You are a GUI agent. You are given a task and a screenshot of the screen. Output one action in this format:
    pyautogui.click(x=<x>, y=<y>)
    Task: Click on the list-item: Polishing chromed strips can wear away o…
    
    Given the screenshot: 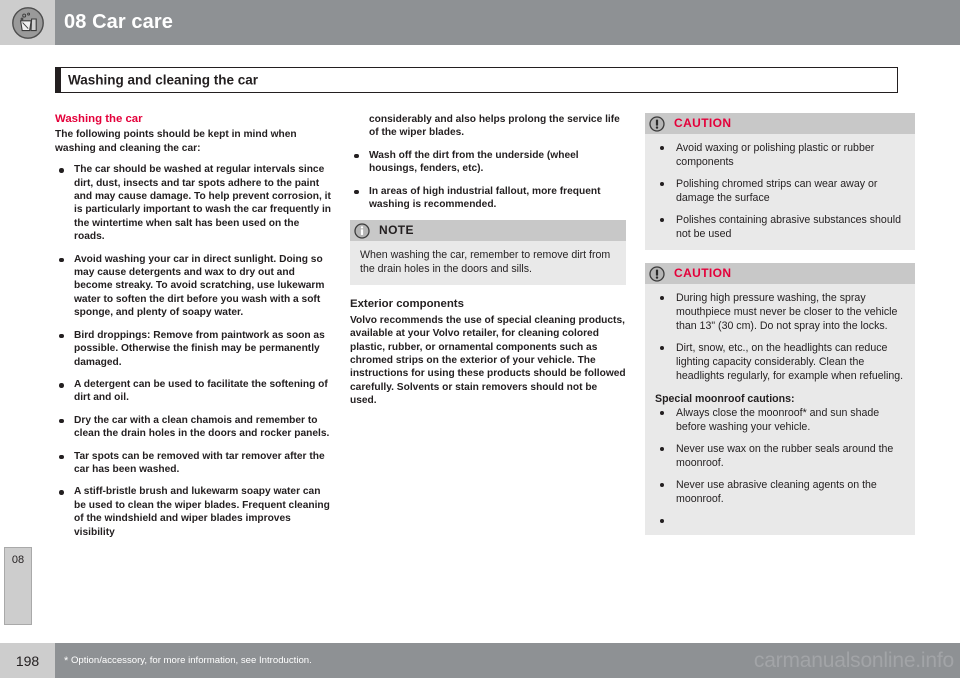 What is the action you would take?
    pyautogui.click(x=780, y=191)
    